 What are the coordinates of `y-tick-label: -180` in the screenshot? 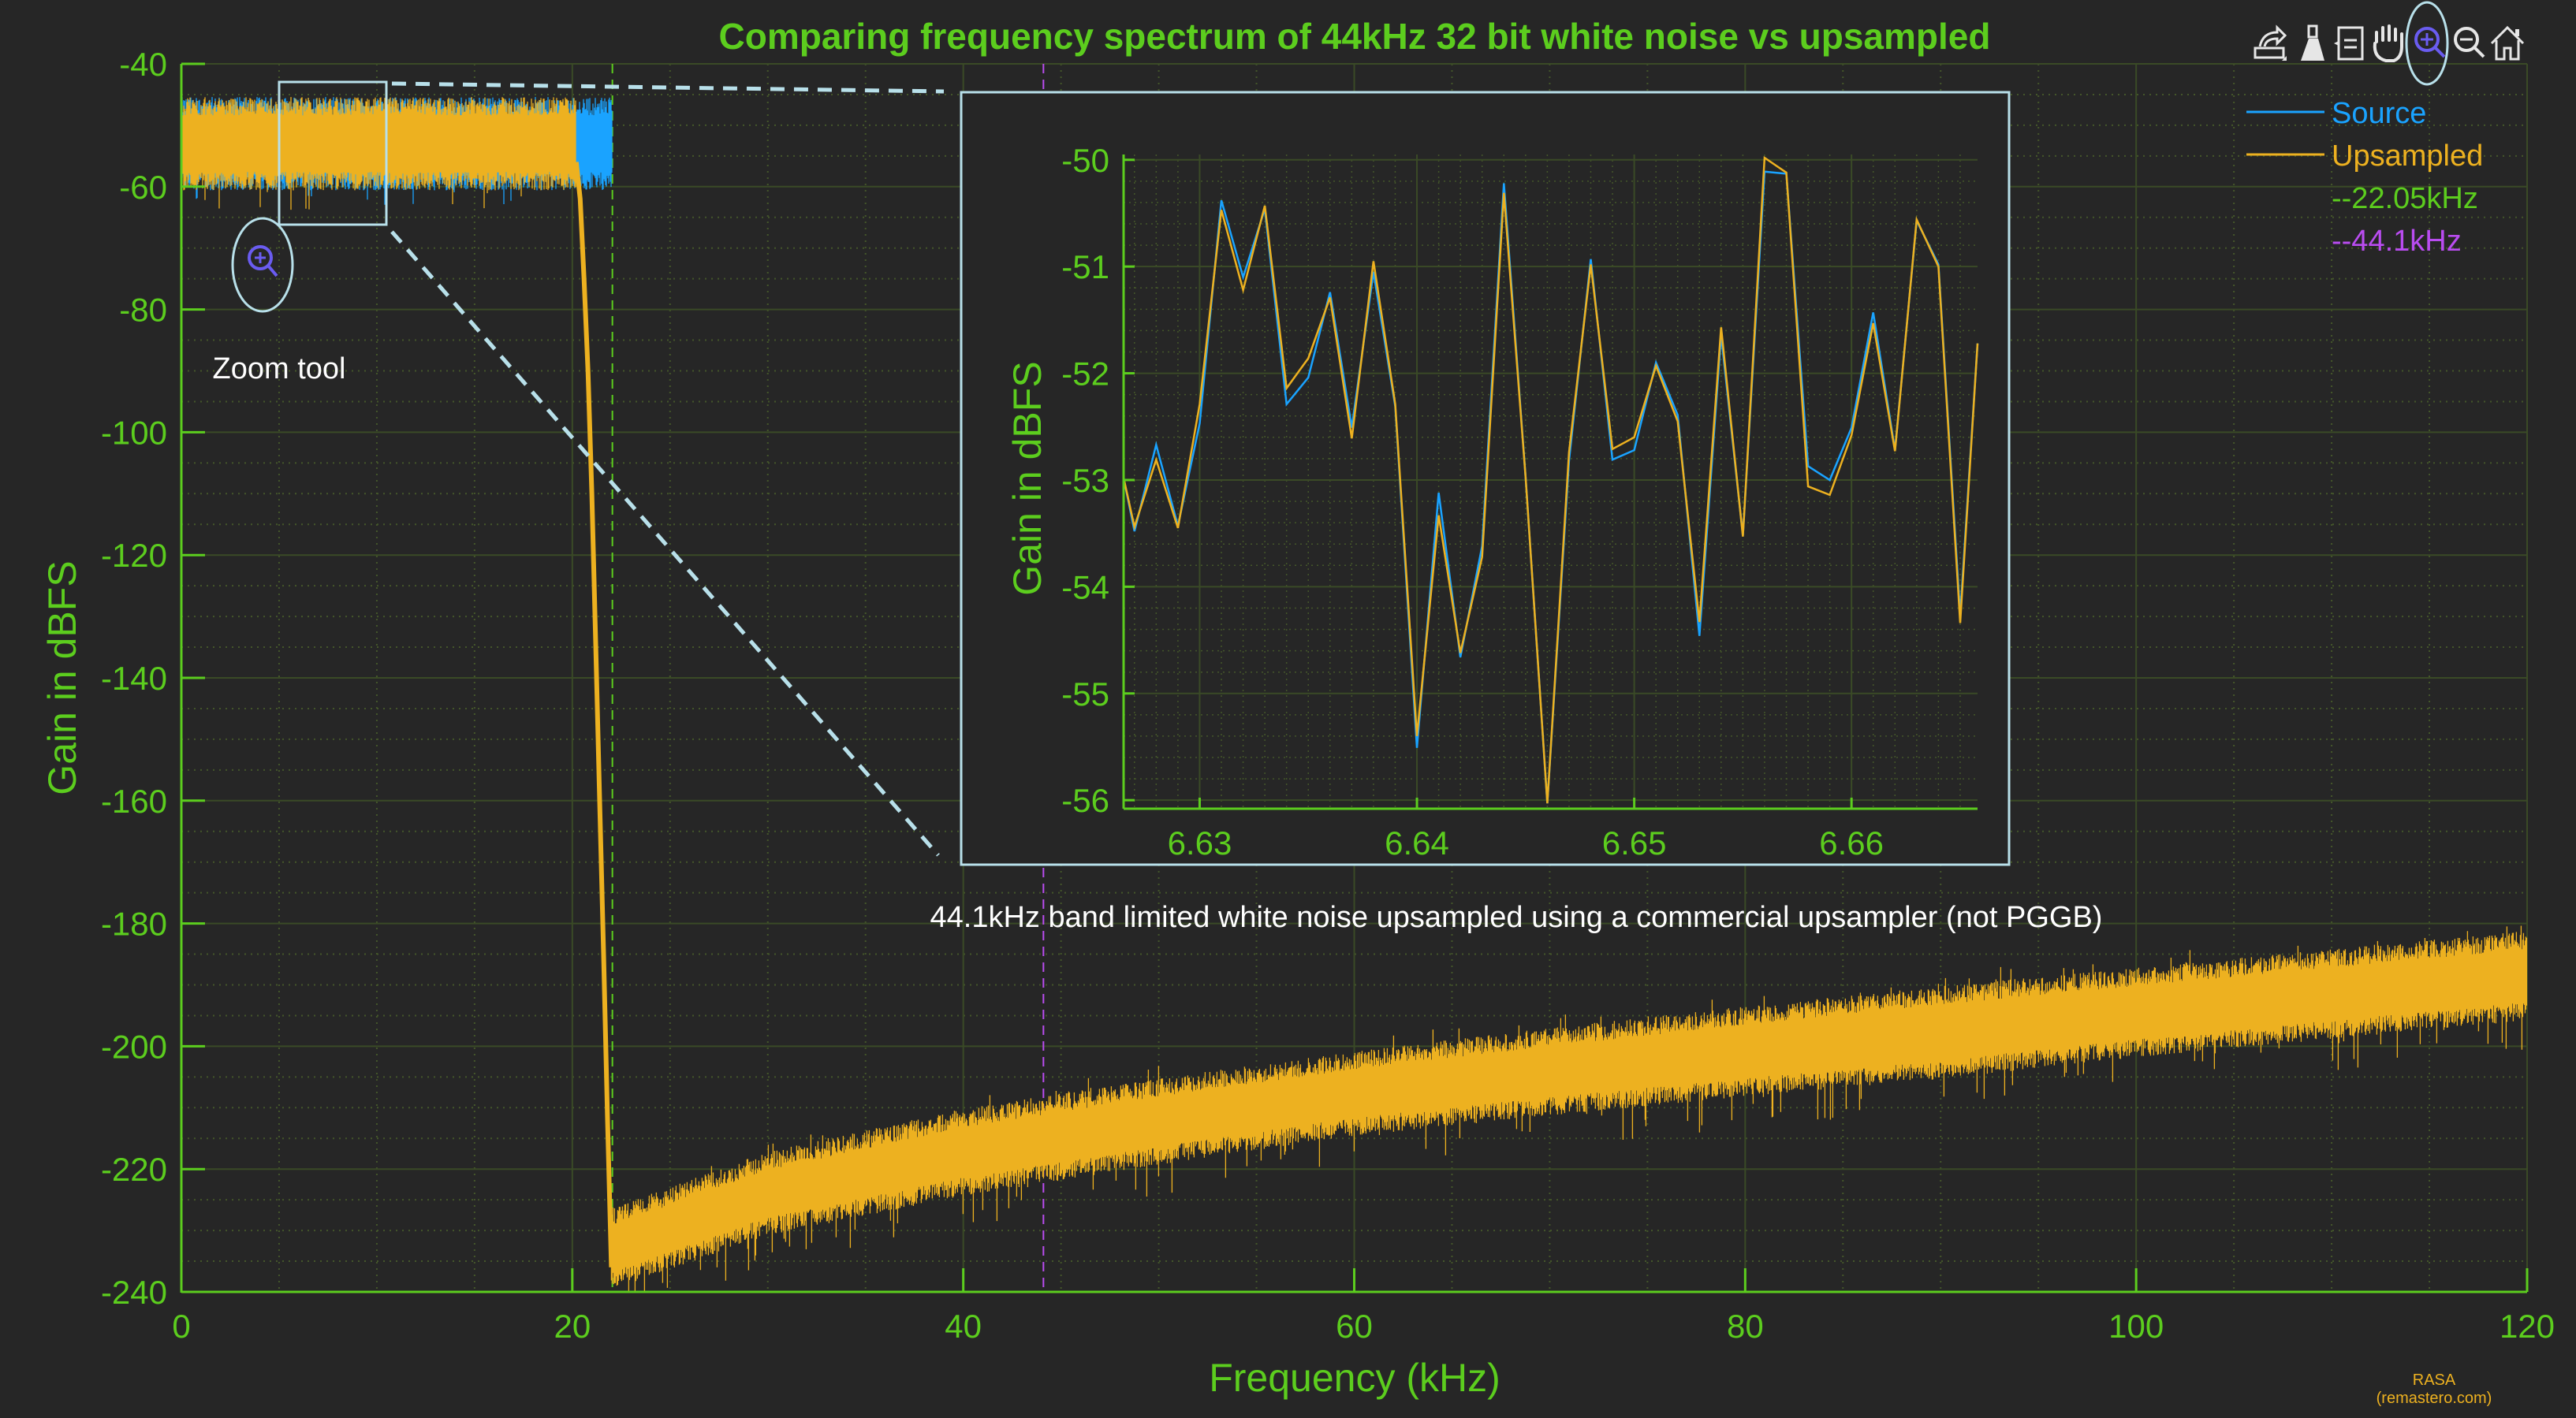 It's located at (134, 924).